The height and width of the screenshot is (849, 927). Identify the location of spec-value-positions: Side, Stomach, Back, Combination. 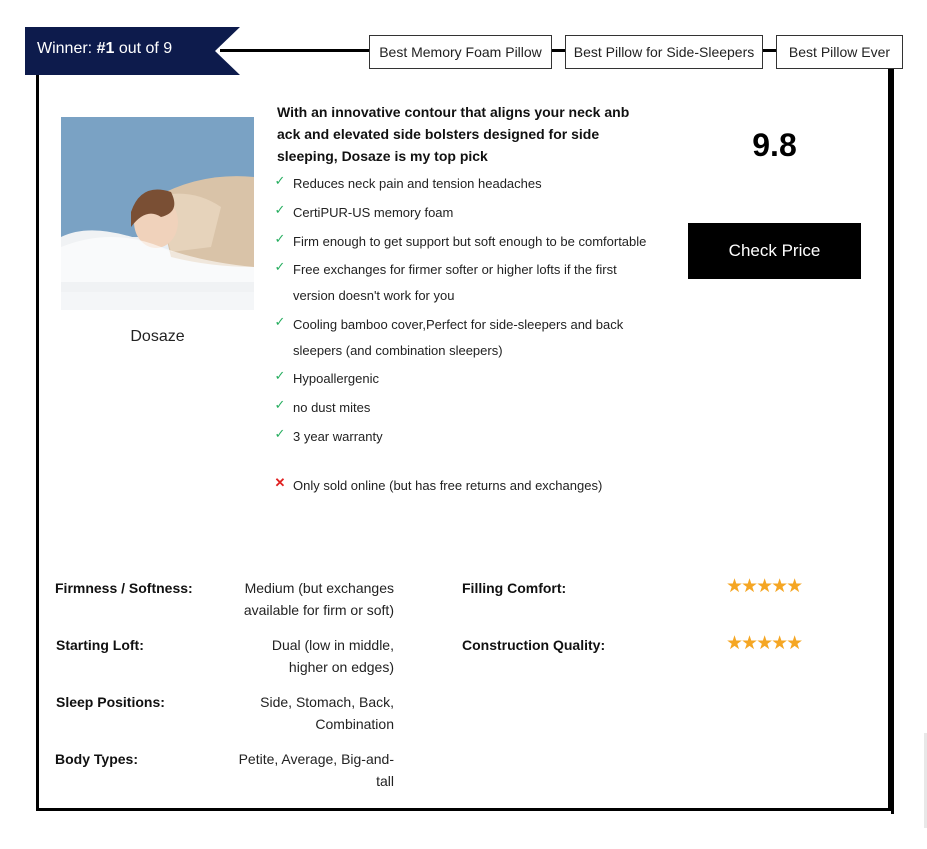
(327, 713).